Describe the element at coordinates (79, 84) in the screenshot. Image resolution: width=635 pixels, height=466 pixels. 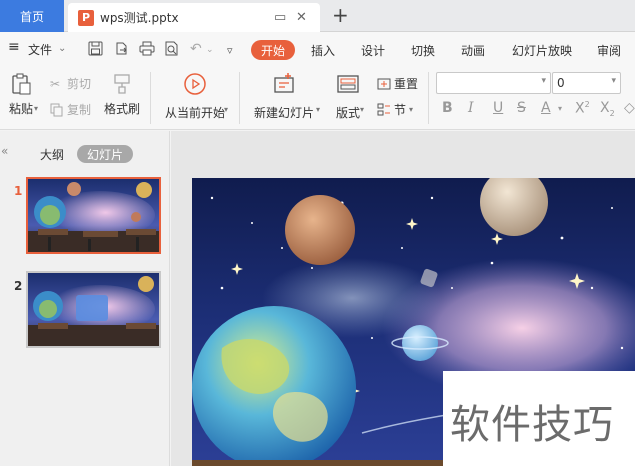
I see `cut-label: 剪切` at that location.